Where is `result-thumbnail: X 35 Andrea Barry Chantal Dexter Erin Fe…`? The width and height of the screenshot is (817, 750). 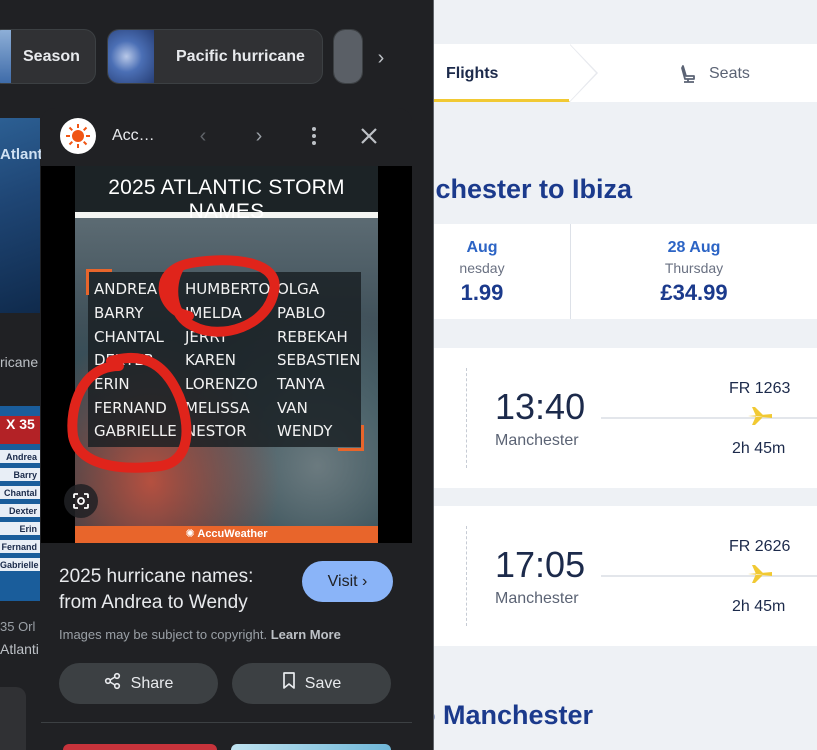 result-thumbnail: X 35 Andrea Barry Chantal Dexter Erin Fe… is located at coordinates (20, 503).